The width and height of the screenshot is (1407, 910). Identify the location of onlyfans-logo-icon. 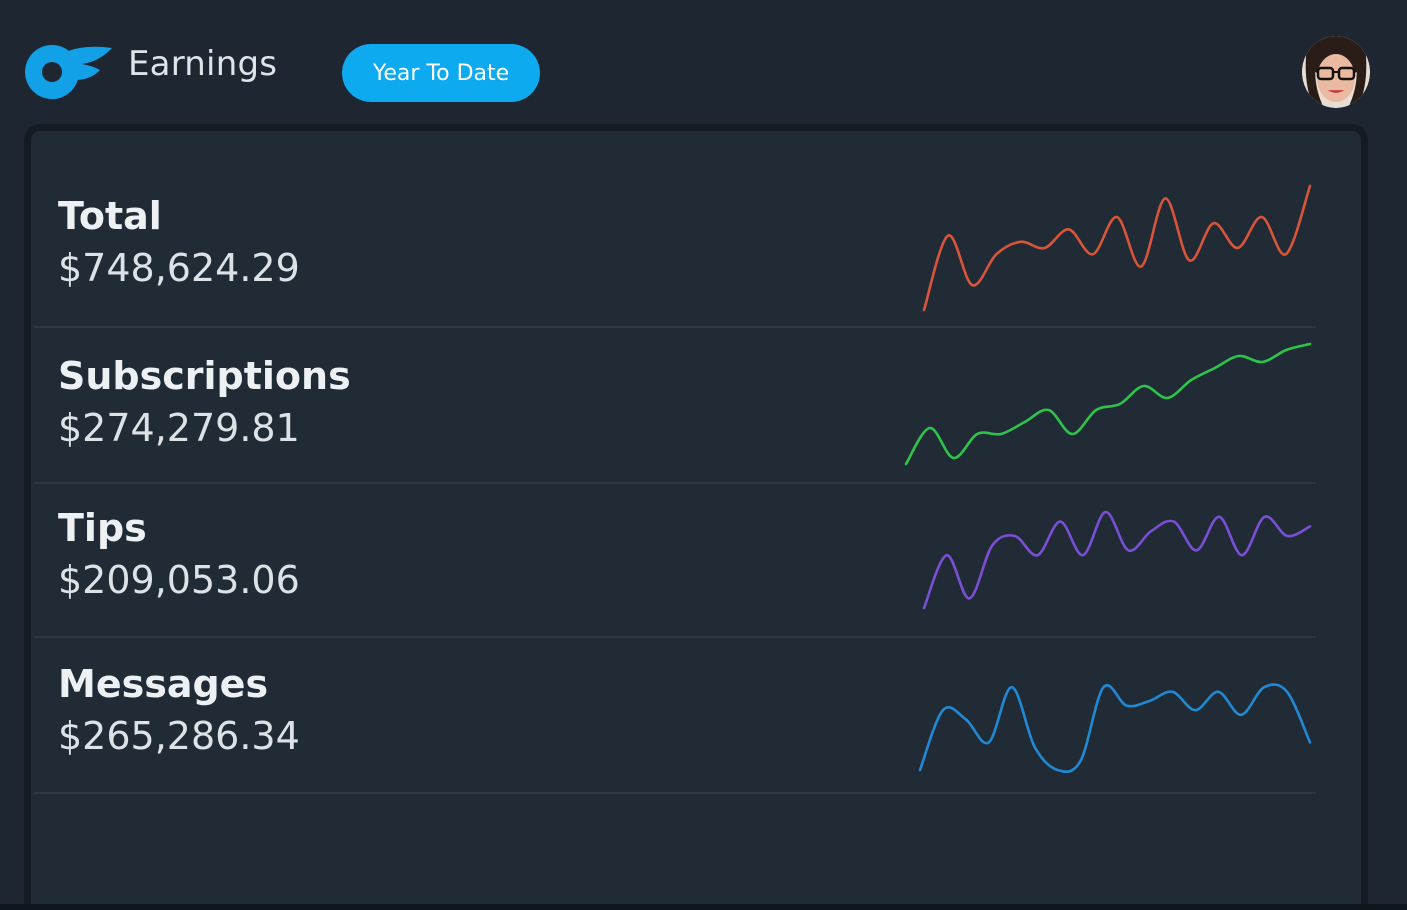
(68, 72).